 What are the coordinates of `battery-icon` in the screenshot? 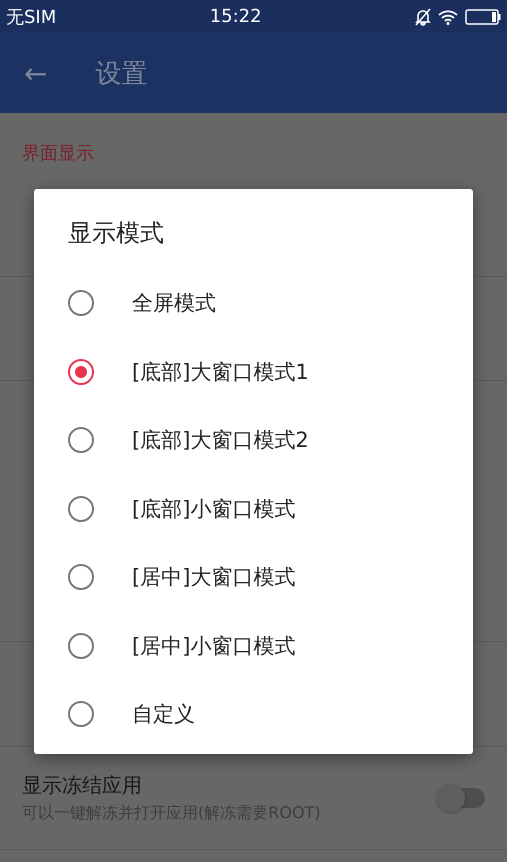 It's located at (482, 16).